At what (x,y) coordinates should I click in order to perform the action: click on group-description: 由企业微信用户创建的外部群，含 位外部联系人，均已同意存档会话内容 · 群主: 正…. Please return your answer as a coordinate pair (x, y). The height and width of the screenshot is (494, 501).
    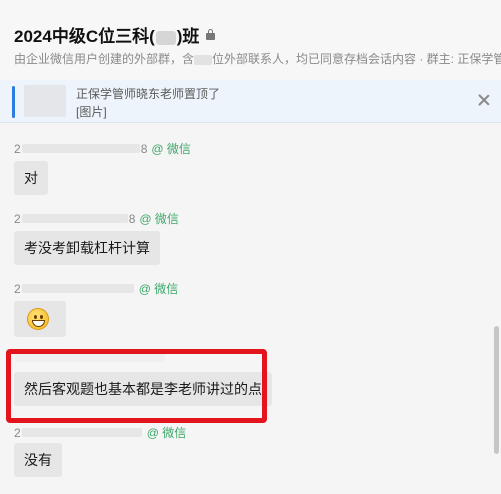
    Looking at the image, I should click on (257, 58).